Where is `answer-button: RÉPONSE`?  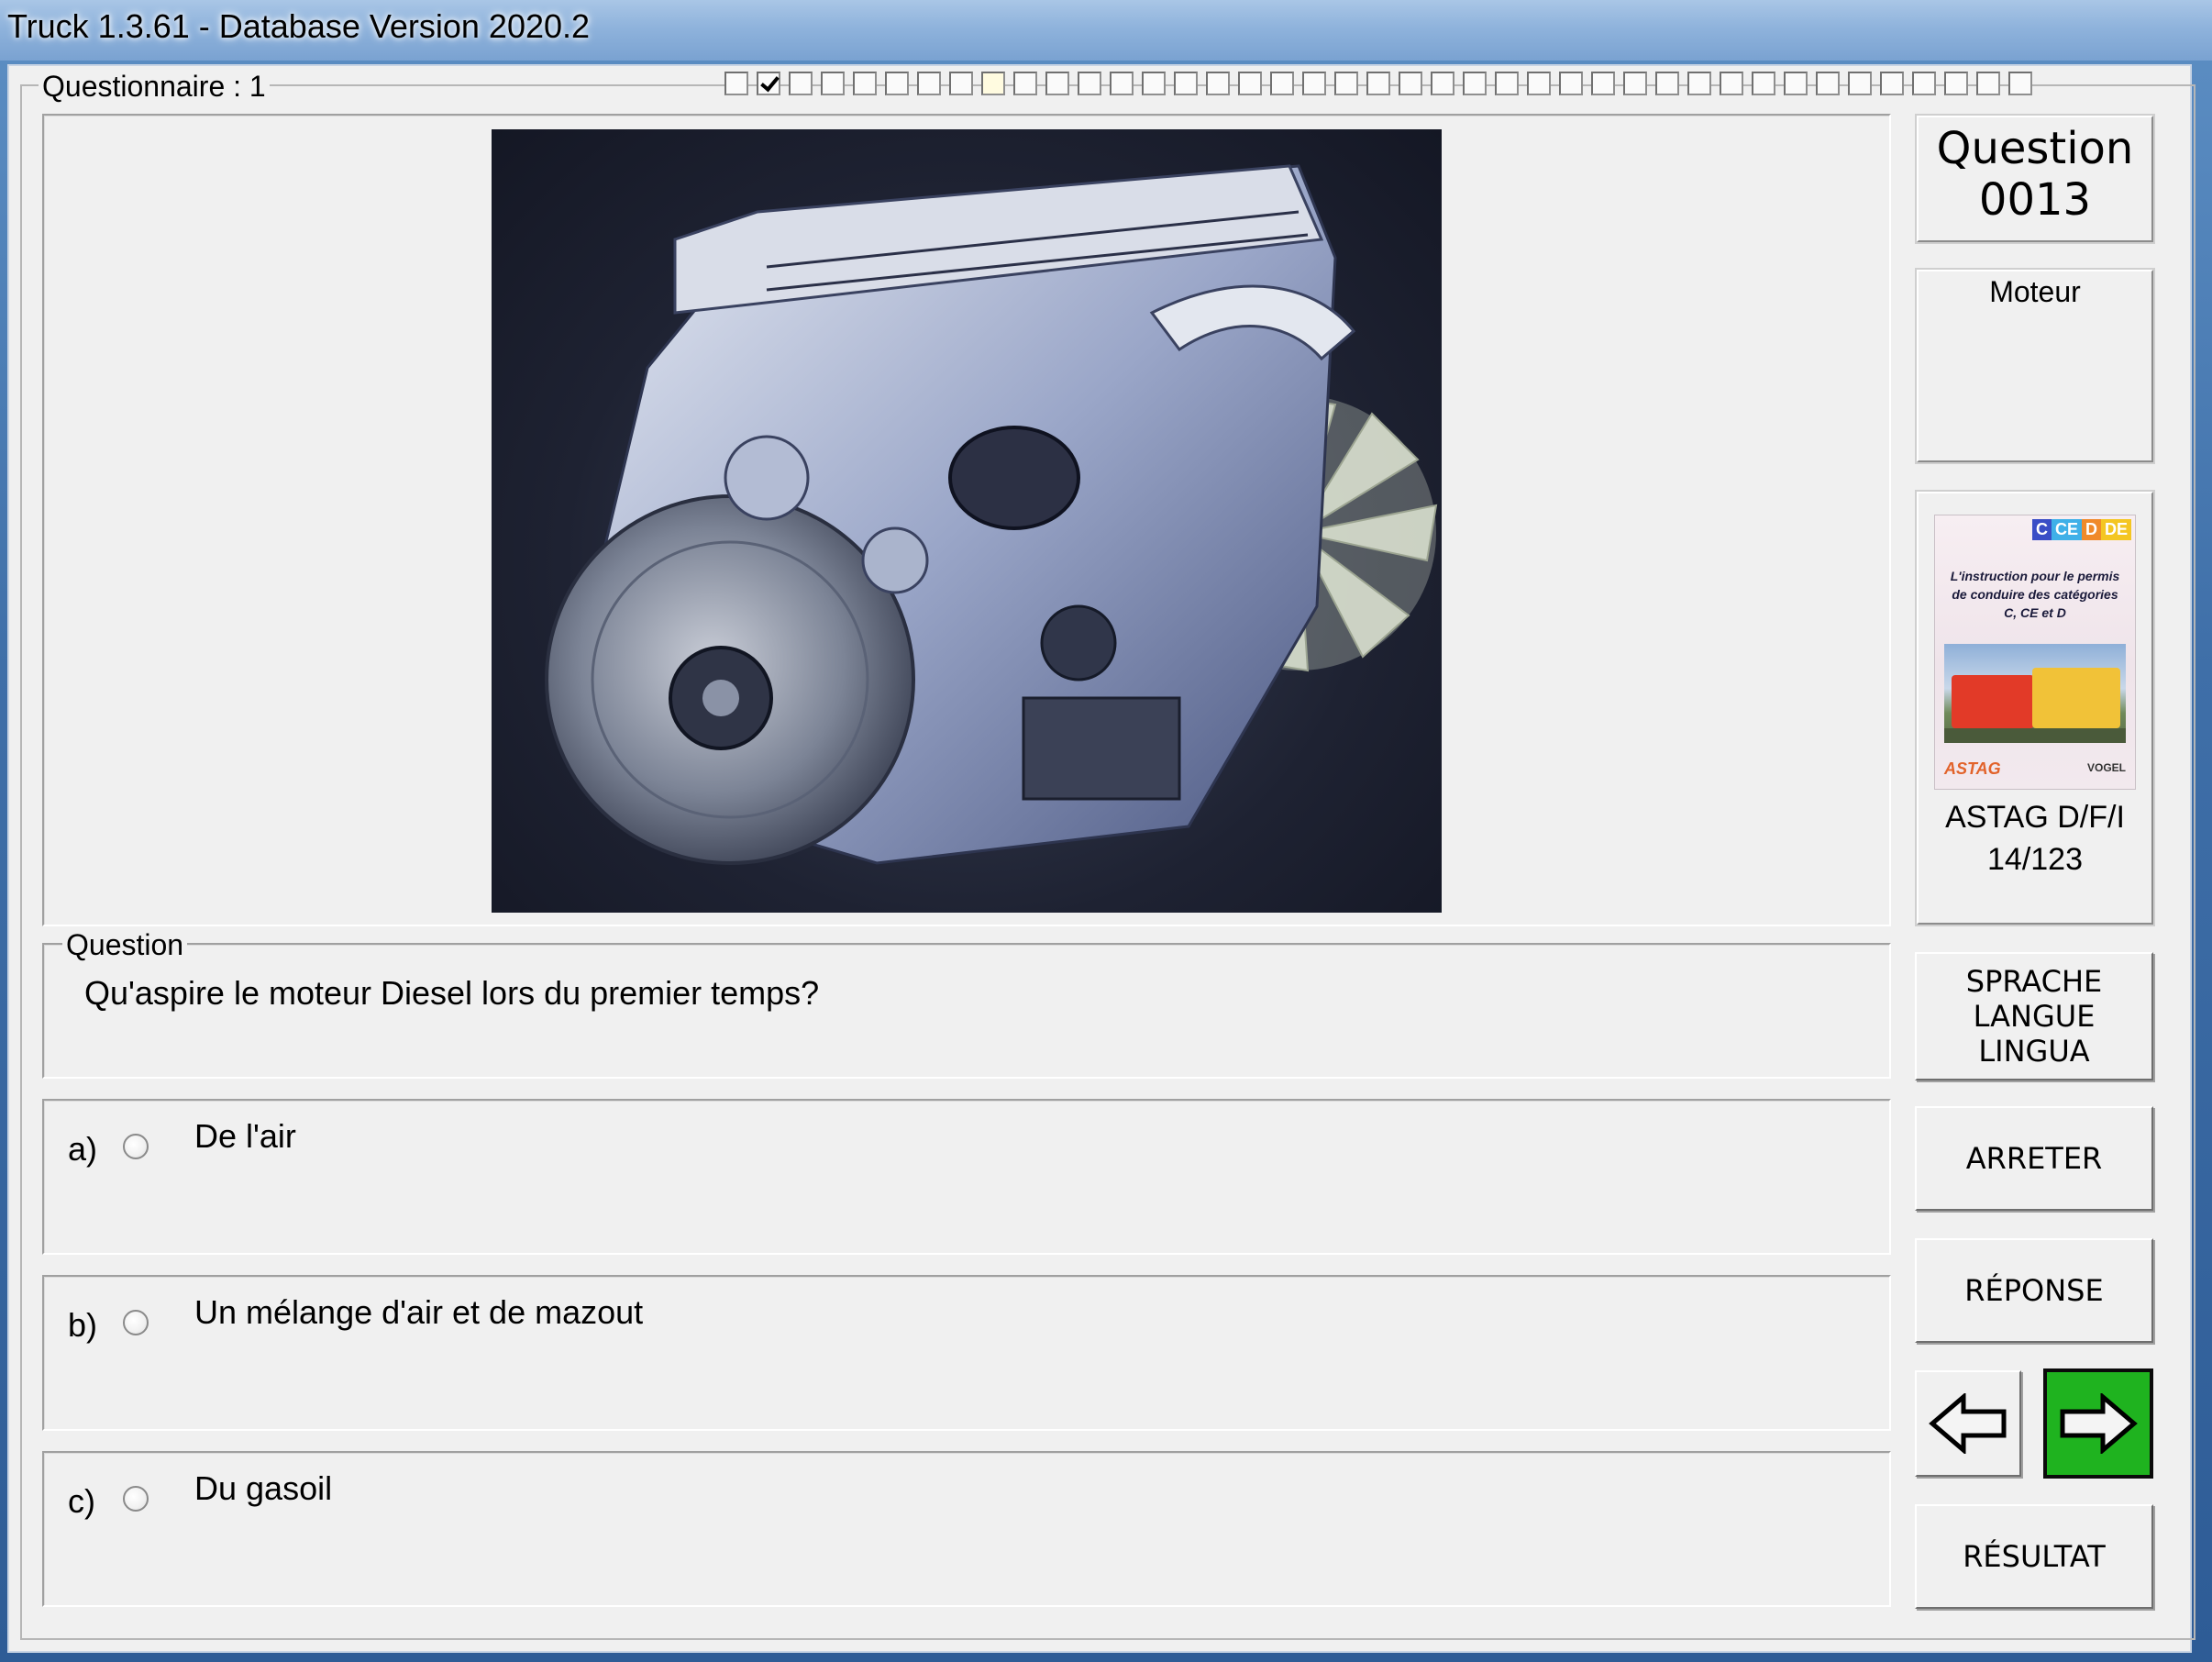 answer-button: RÉPONSE is located at coordinates (2034, 1290).